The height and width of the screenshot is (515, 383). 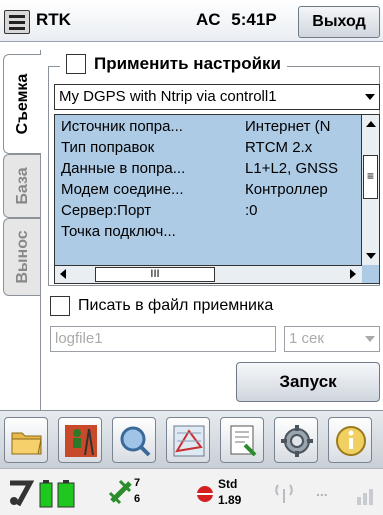 I want to click on write-file-checkbox, so click(x=60, y=306).